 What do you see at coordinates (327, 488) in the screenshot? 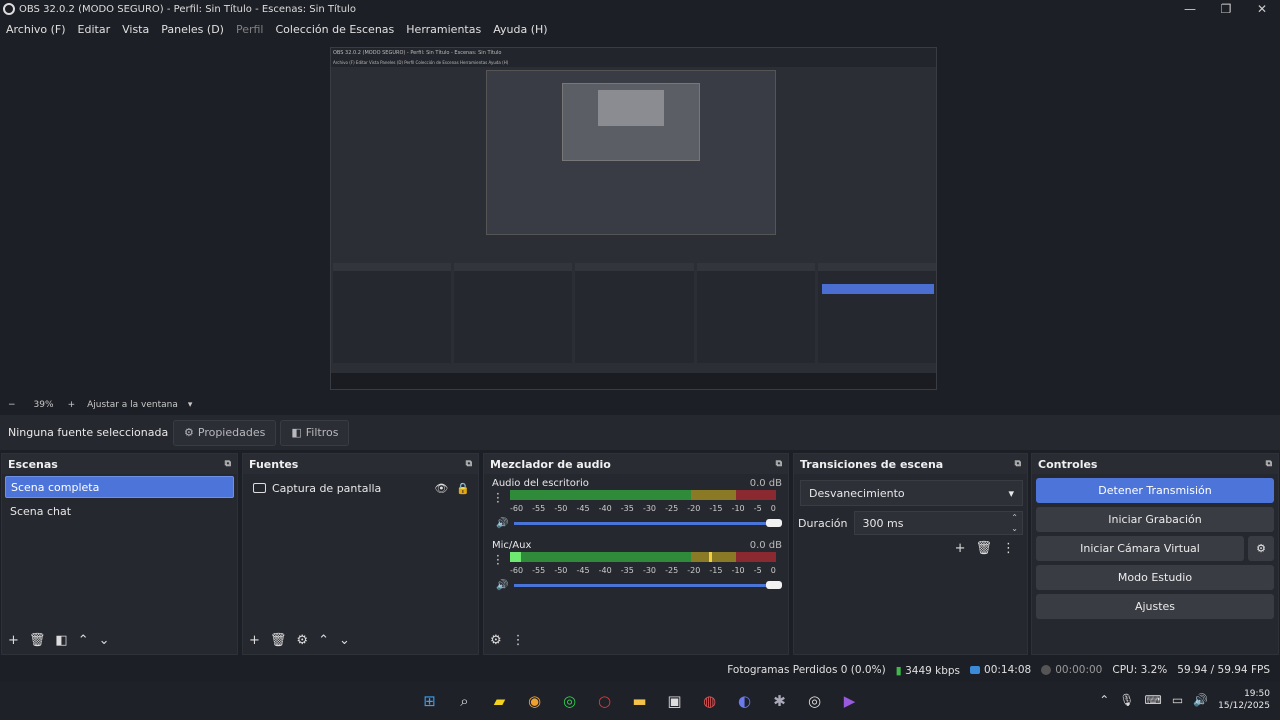
I see `source-label: Captura de pantalla` at bounding box center [327, 488].